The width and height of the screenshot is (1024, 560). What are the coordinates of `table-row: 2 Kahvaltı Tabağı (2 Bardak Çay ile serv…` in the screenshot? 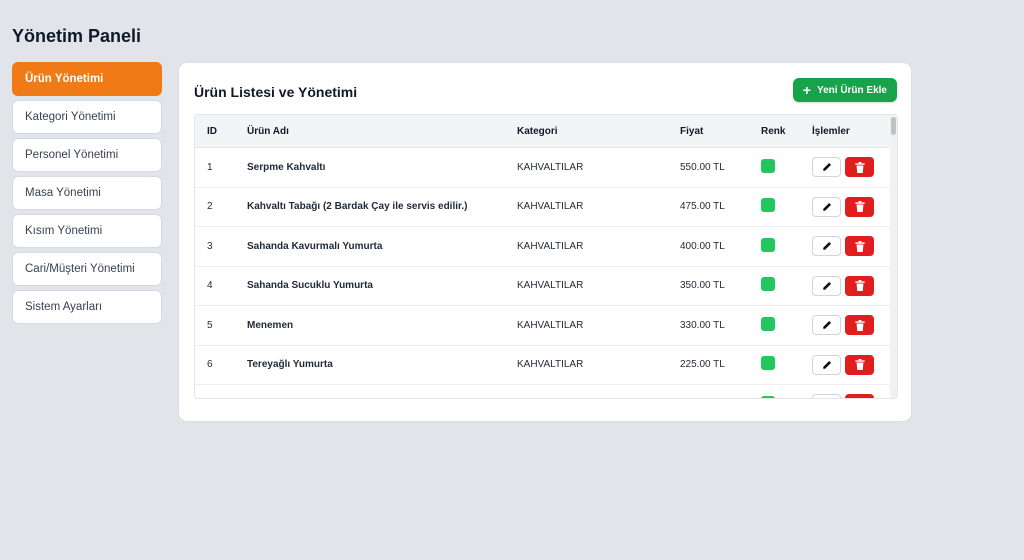 It's located at (546, 207).